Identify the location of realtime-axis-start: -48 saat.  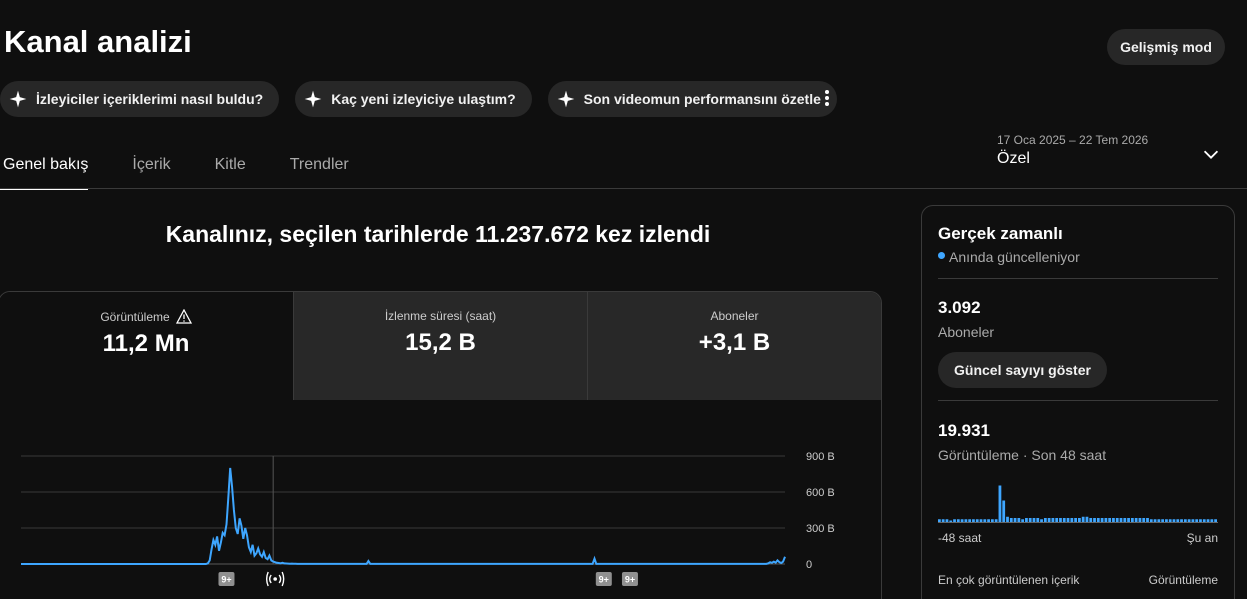
(960, 538).